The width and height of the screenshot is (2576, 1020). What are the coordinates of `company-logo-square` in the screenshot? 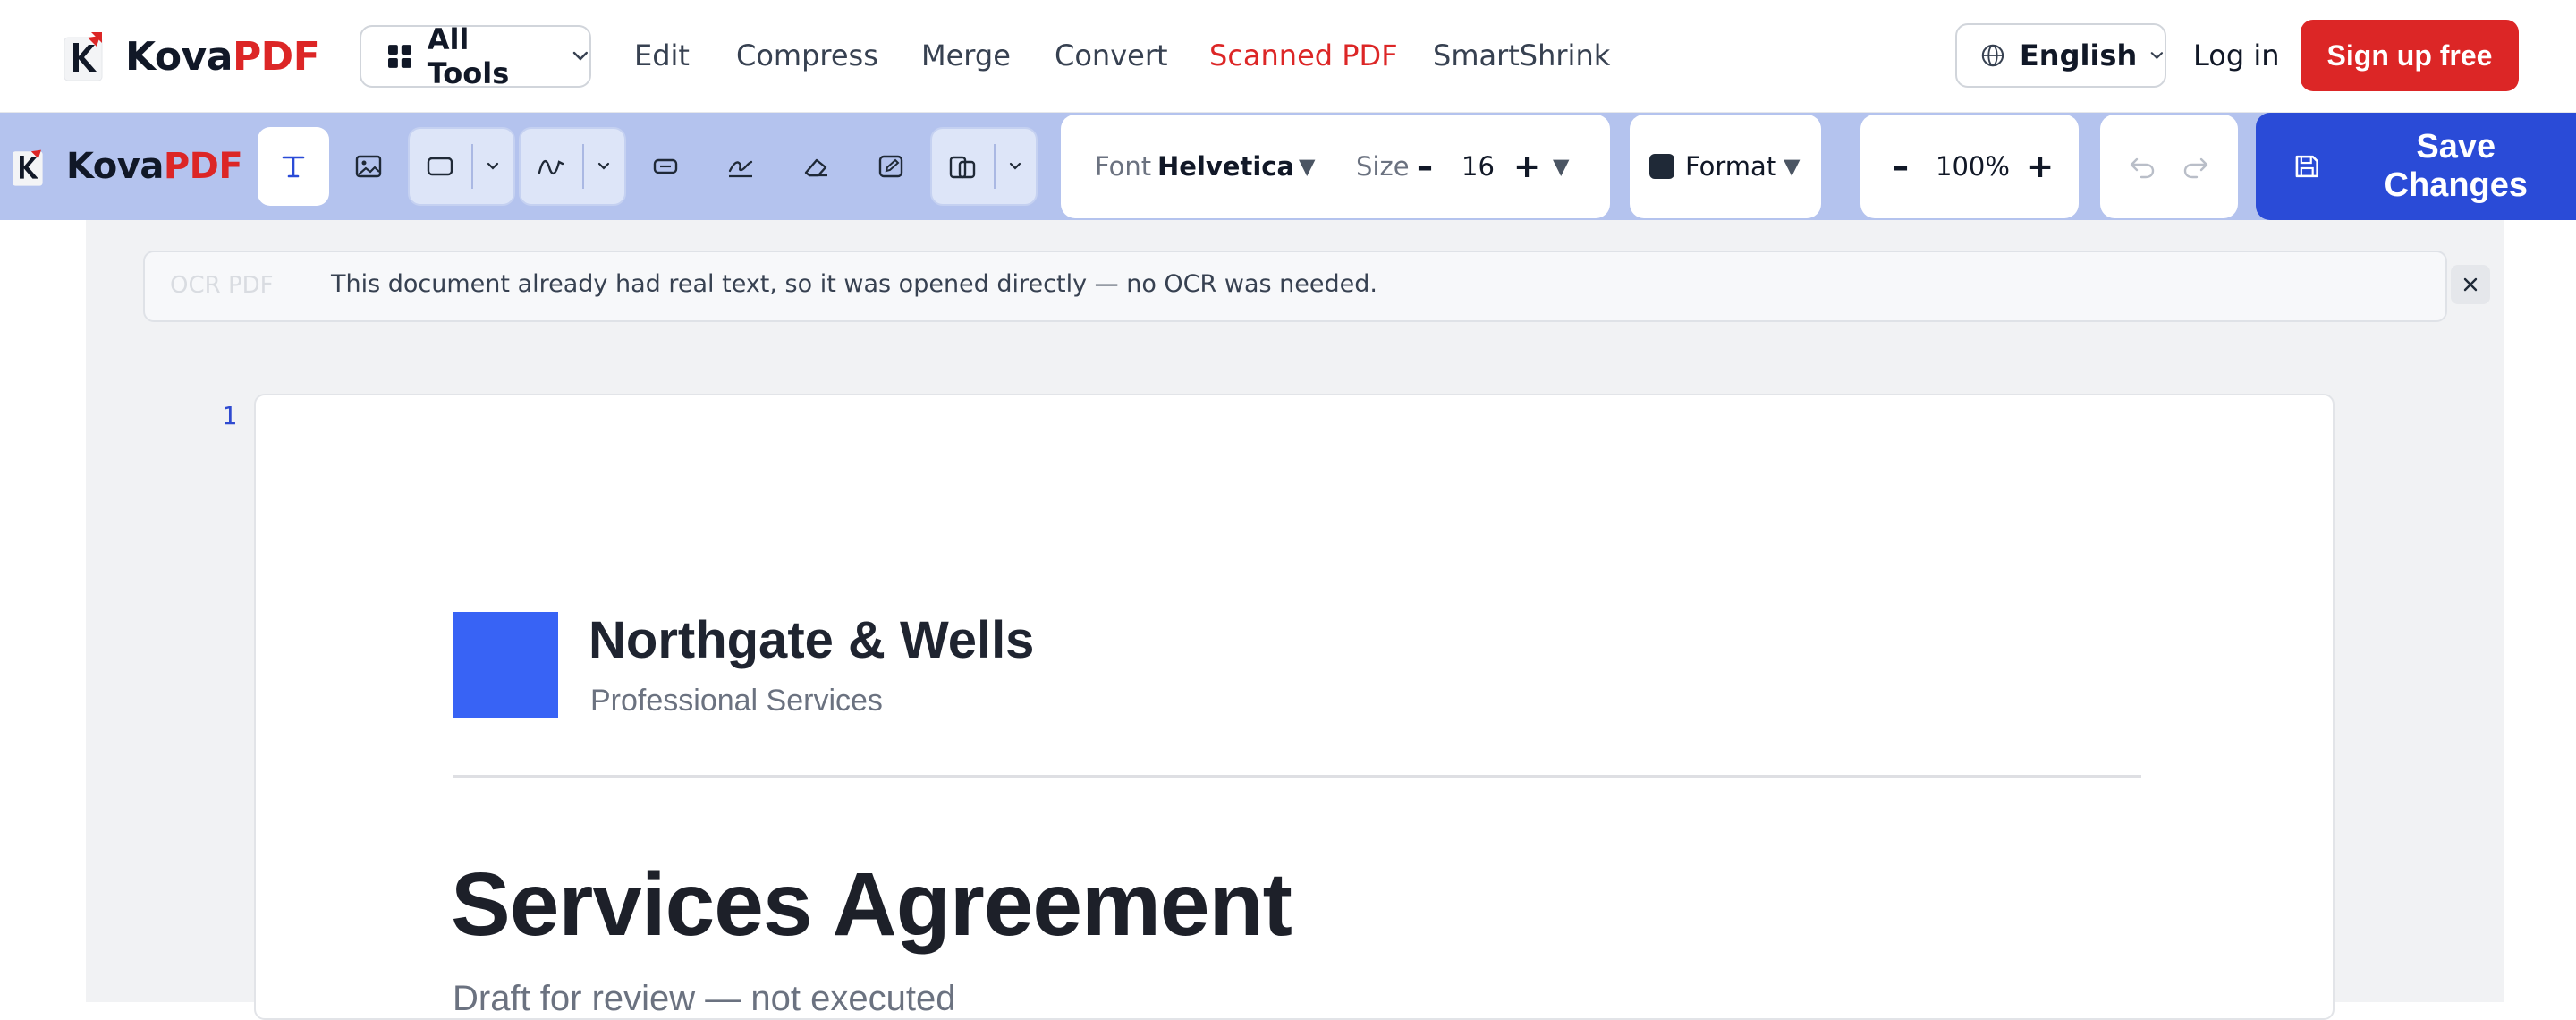 It's located at (505, 665).